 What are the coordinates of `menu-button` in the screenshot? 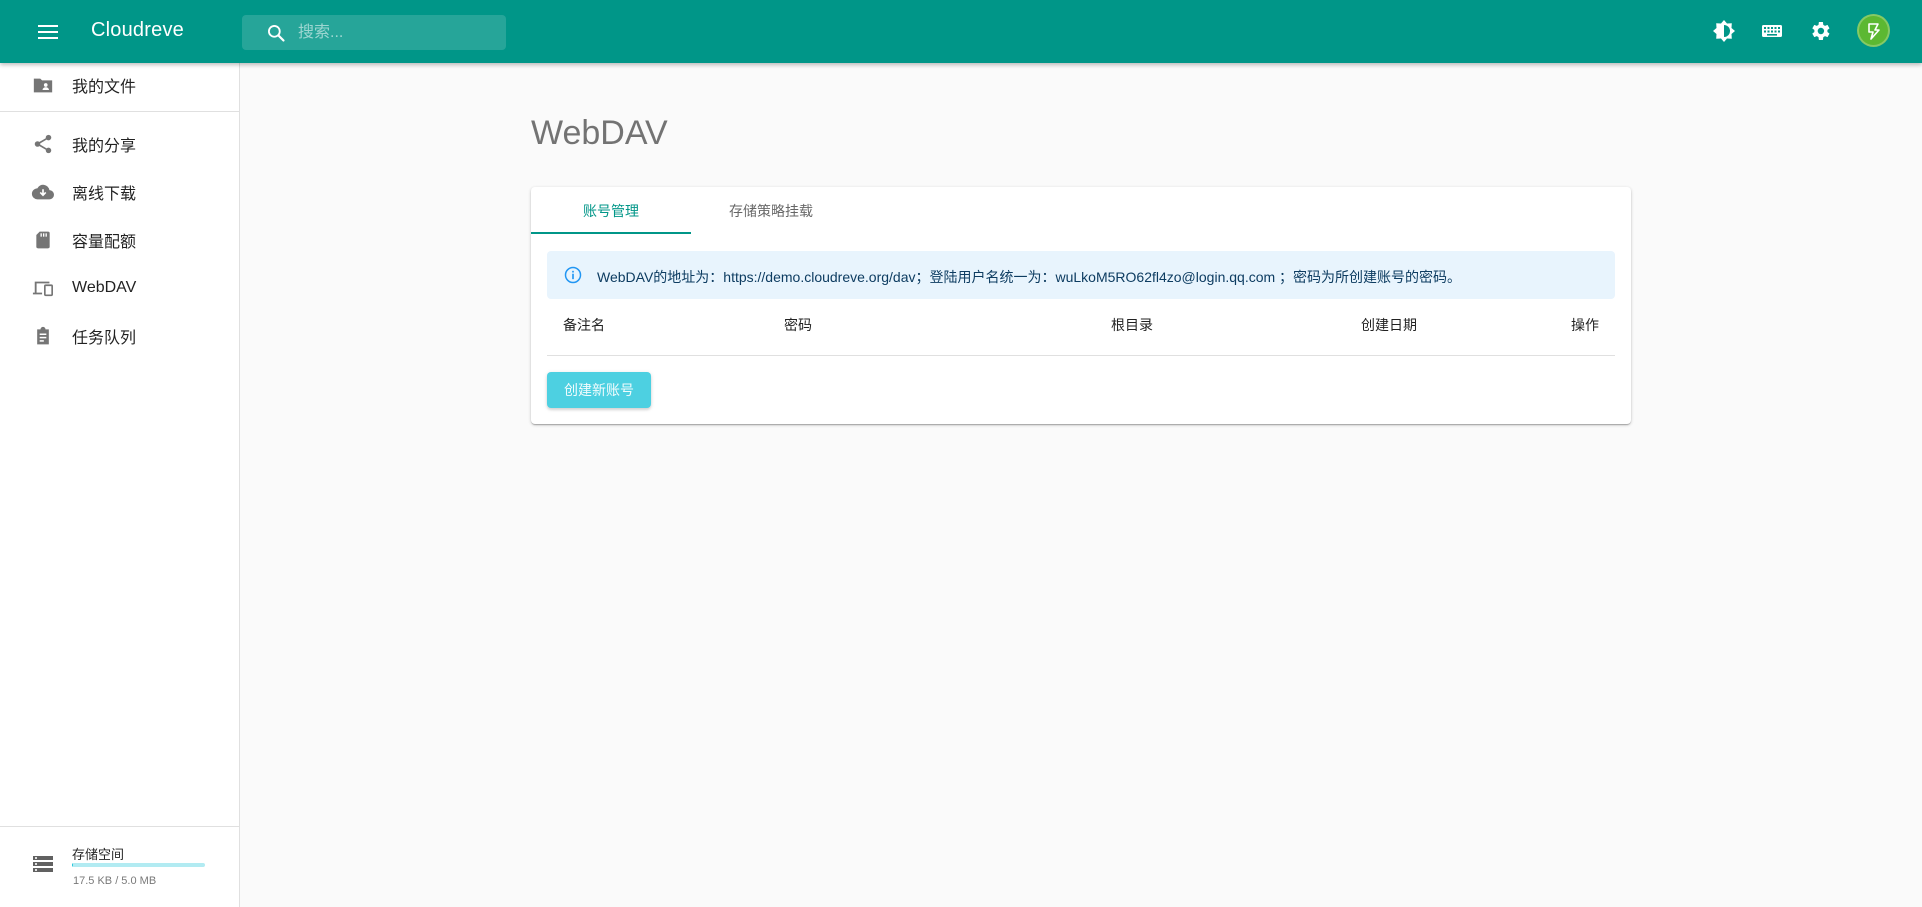 It's located at (47, 31).